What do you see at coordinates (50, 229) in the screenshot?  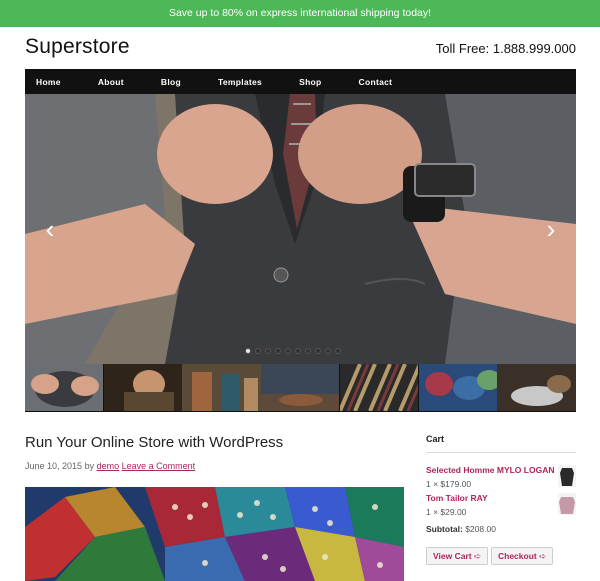 I see `slider-prev-arrow-icon: ‹` at bounding box center [50, 229].